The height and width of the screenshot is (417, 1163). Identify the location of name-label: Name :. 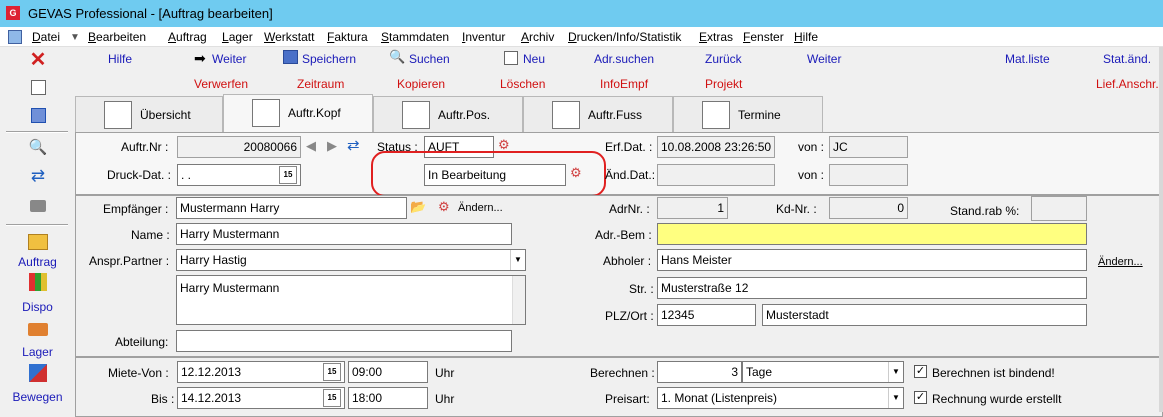
(150, 235).